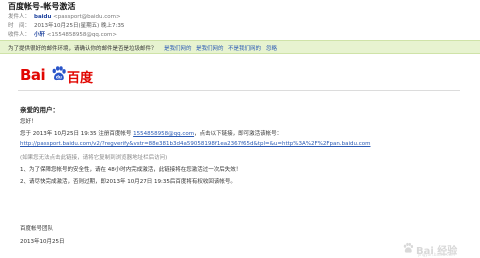 The image size is (480, 258). Describe the element at coordinates (94, 158) in the screenshot. I see `copy-hint: (如果您无法点击此链接，请将它复制到浏览器地址栏后访问)` at that location.